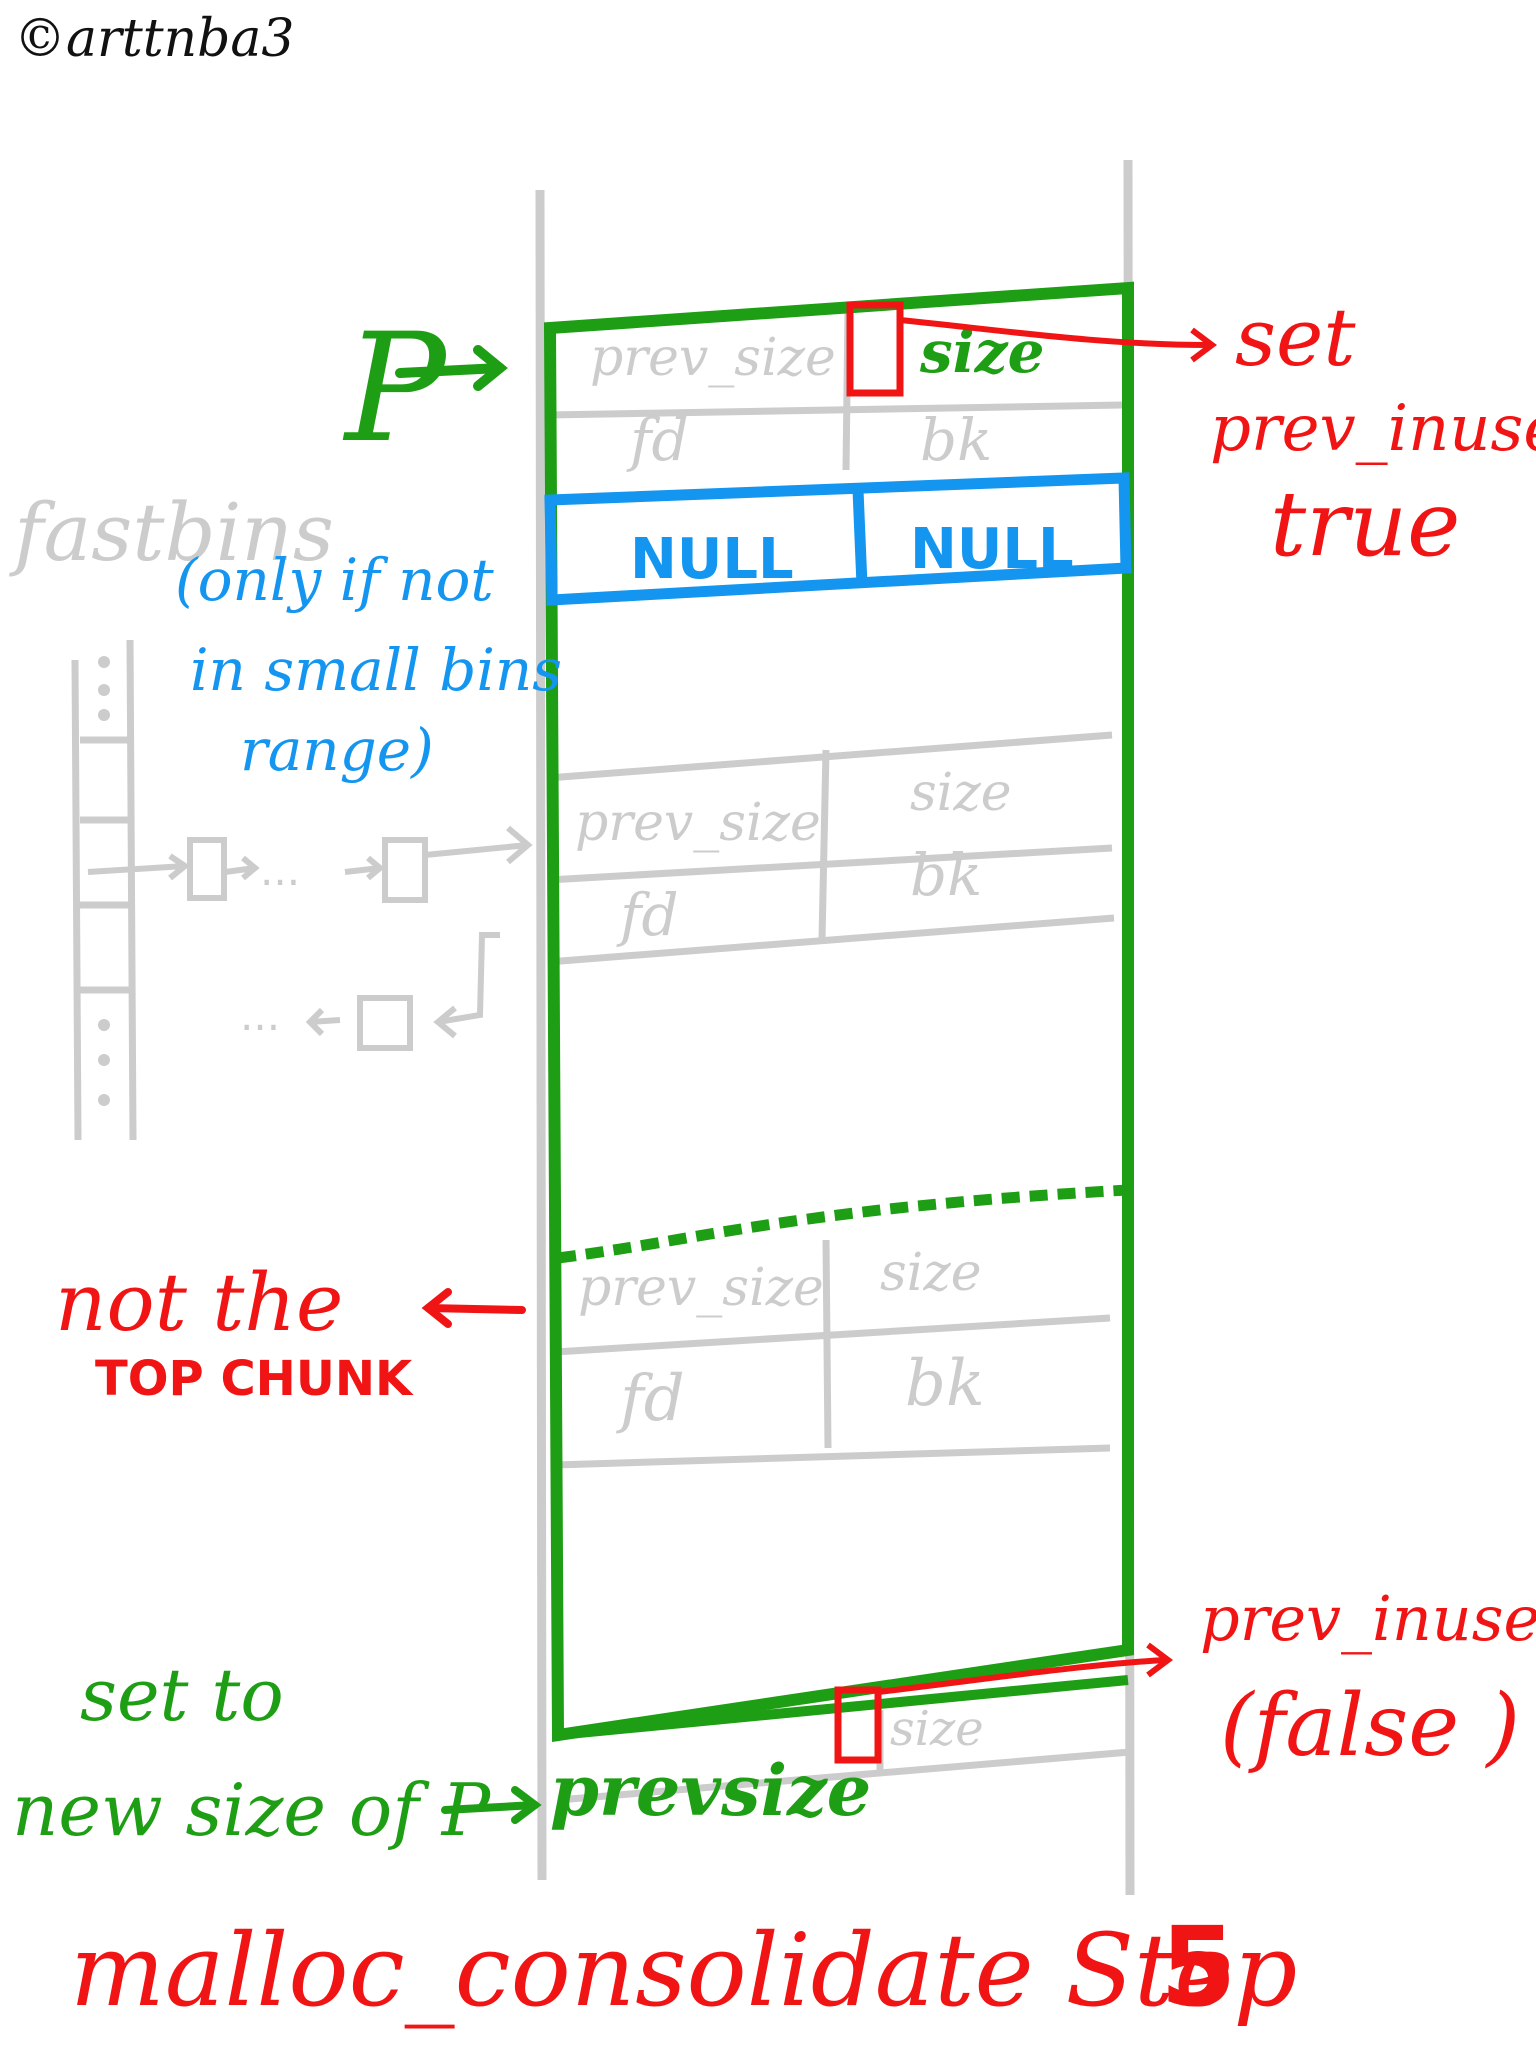 The width and height of the screenshot is (1536, 2048). I want to click on true-label: true, so click(1365, 524).